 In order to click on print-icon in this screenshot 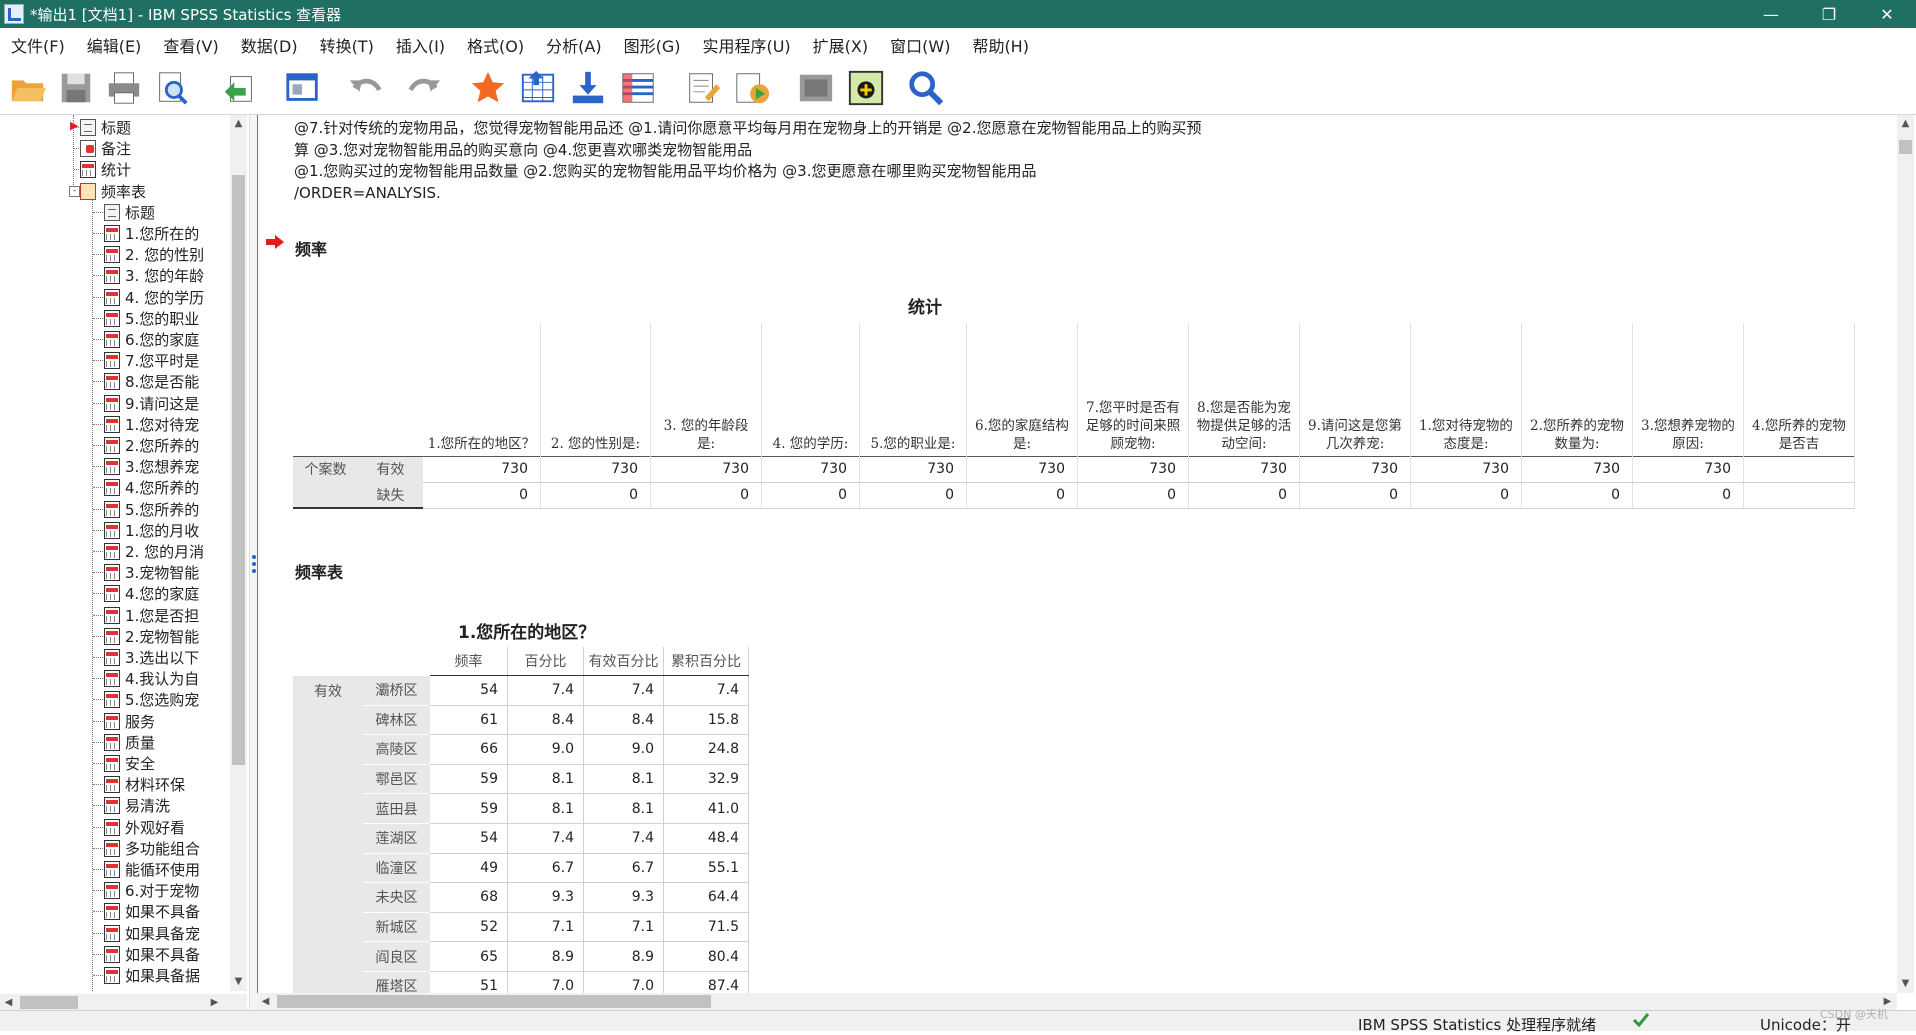, I will do `click(124, 88)`.